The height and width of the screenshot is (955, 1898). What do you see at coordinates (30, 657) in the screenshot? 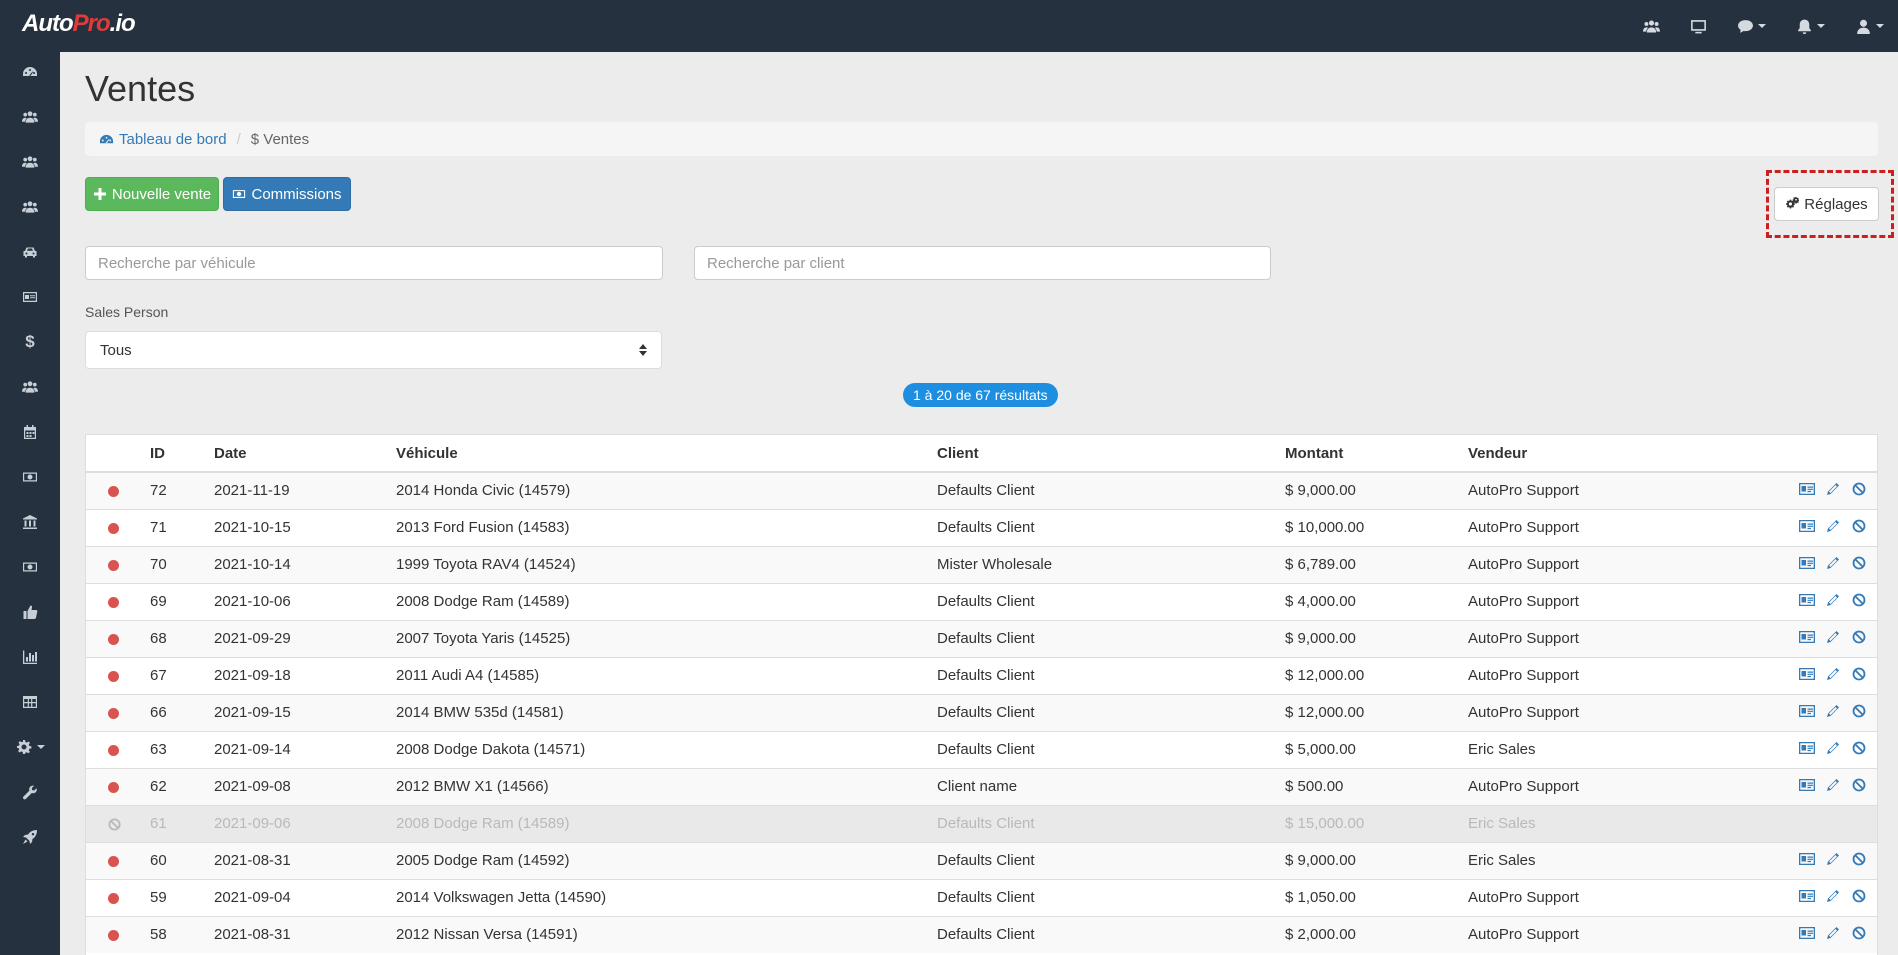
I see `sidebar-item-reports` at bounding box center [30, 657].